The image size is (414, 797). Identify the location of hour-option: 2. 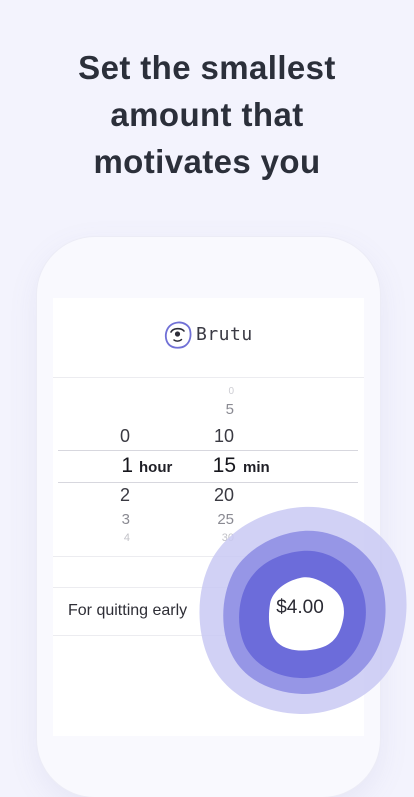
(119, 495).